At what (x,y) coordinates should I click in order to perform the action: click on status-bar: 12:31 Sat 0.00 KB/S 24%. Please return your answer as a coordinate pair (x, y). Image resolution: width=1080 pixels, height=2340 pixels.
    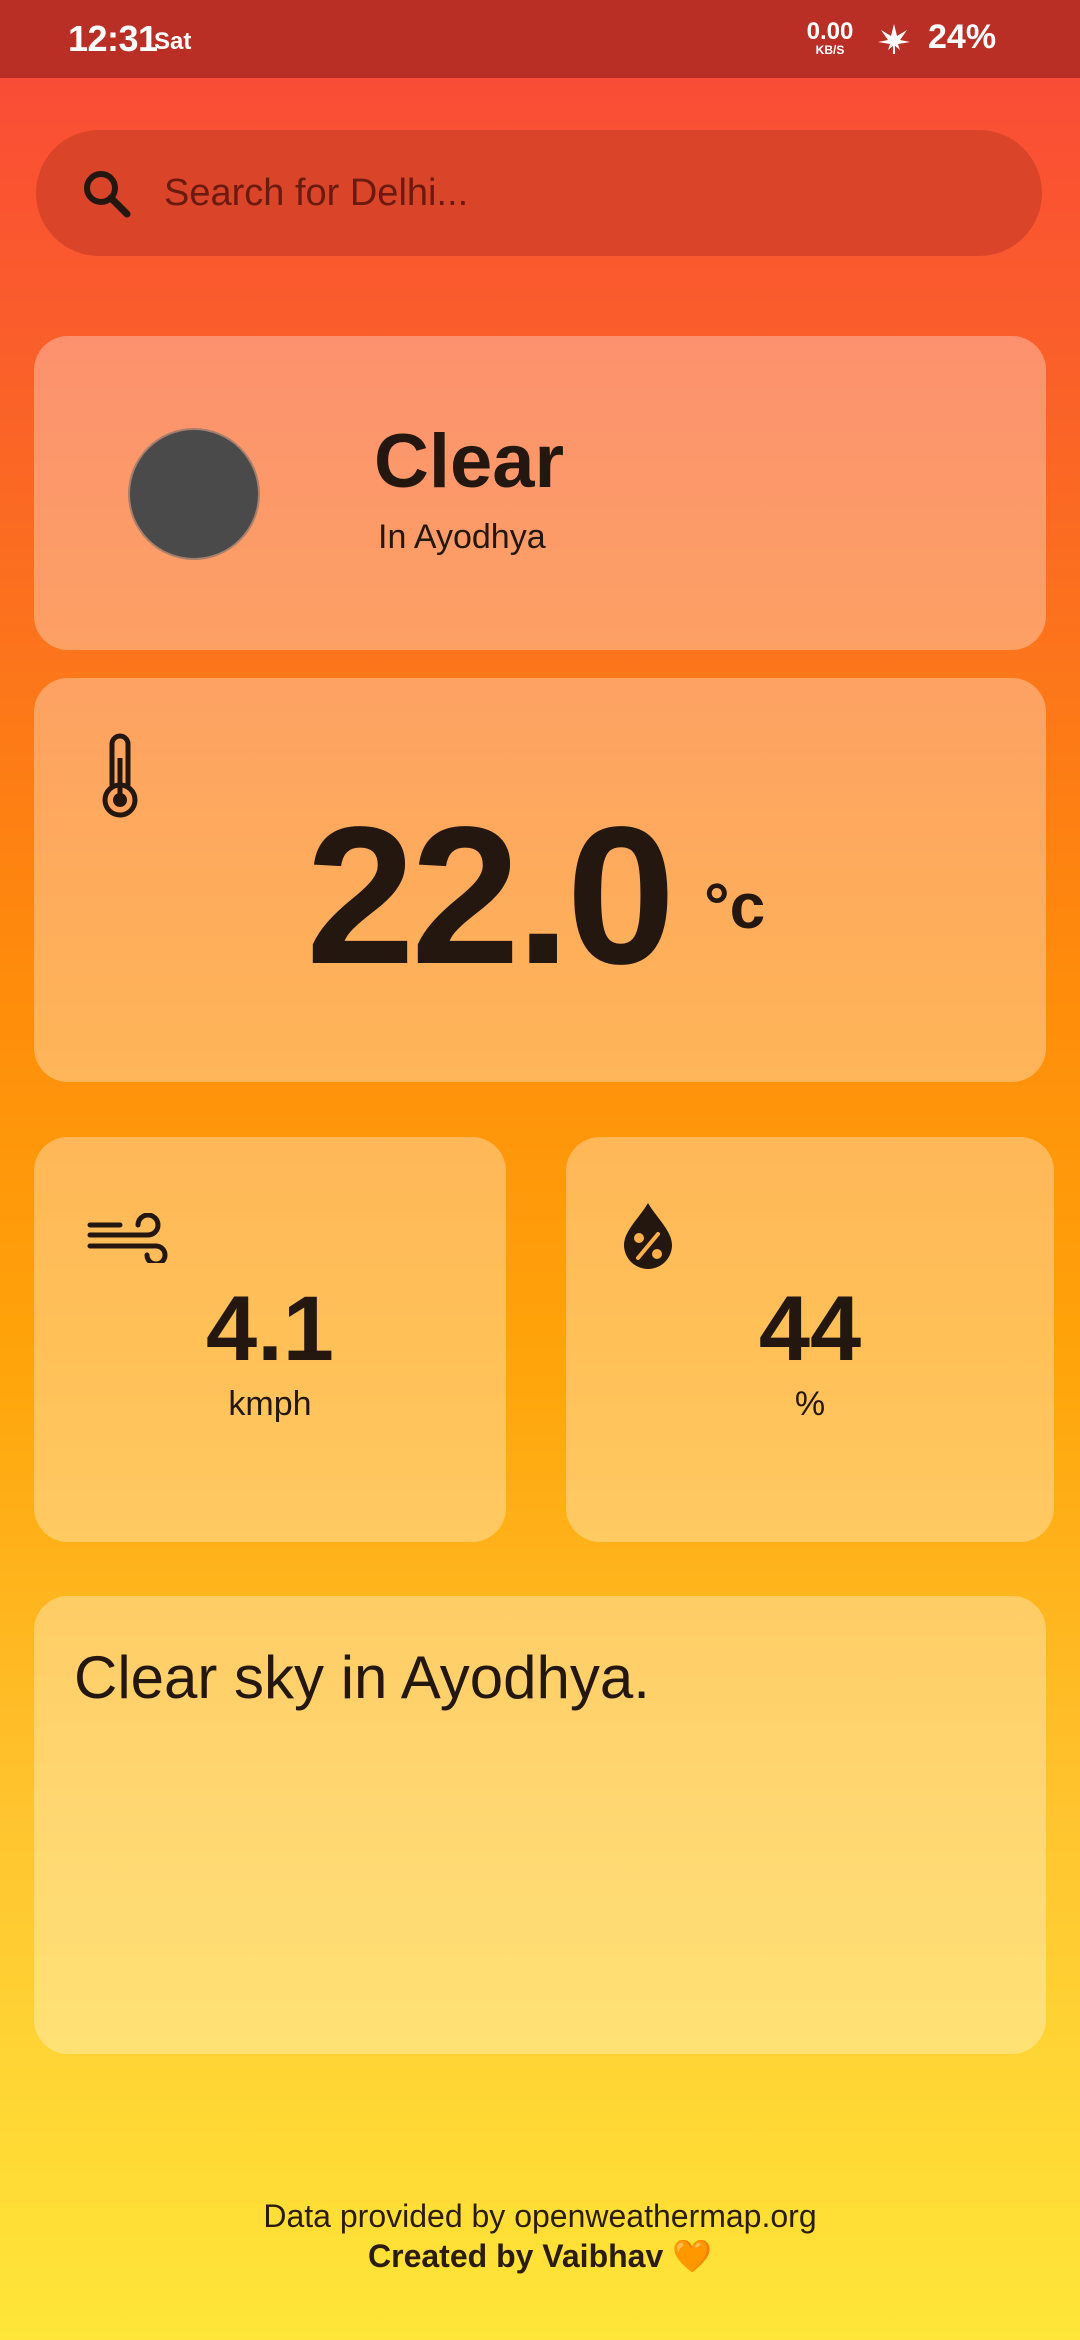
    Looking at the image, I should click on (540, 39).